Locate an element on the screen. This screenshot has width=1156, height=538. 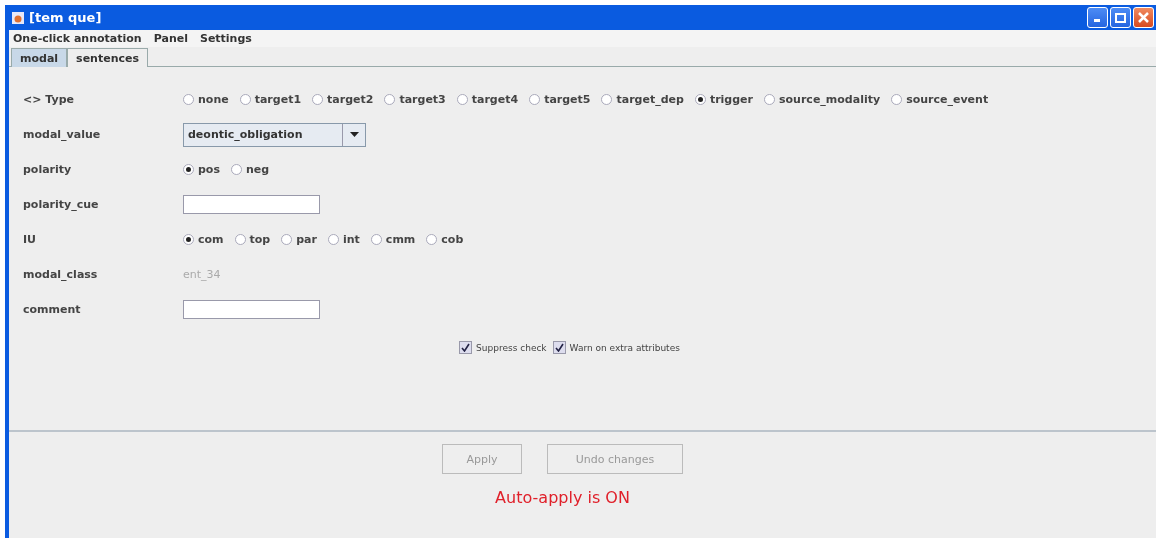
radio-option: com is located at coordinates (203, 239).